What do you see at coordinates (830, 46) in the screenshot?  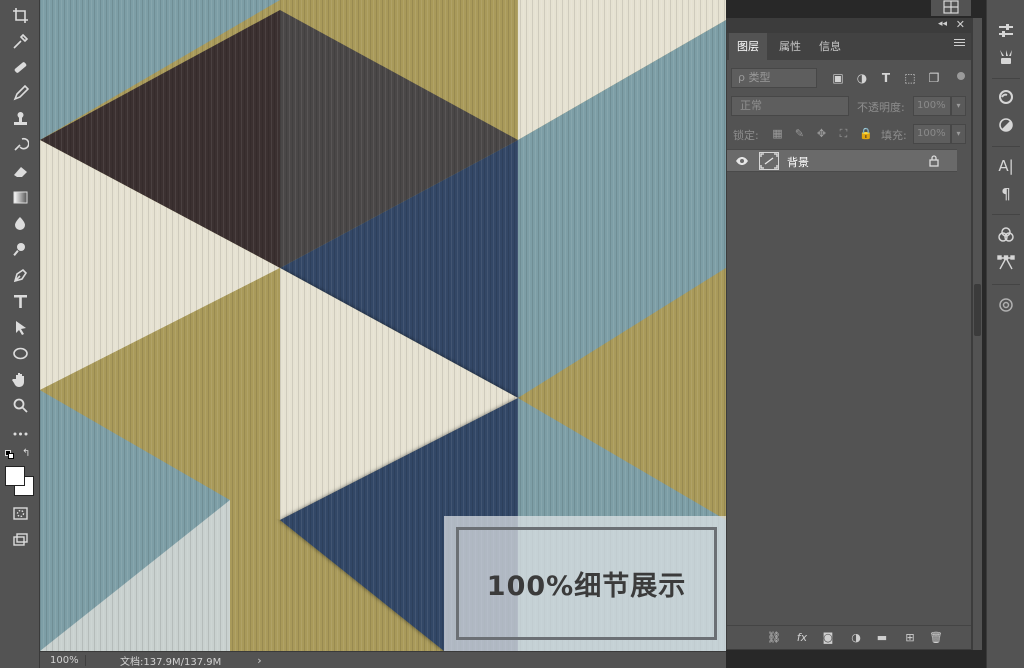 I see `tab-info: 信息` at bounding box center [830, 46].